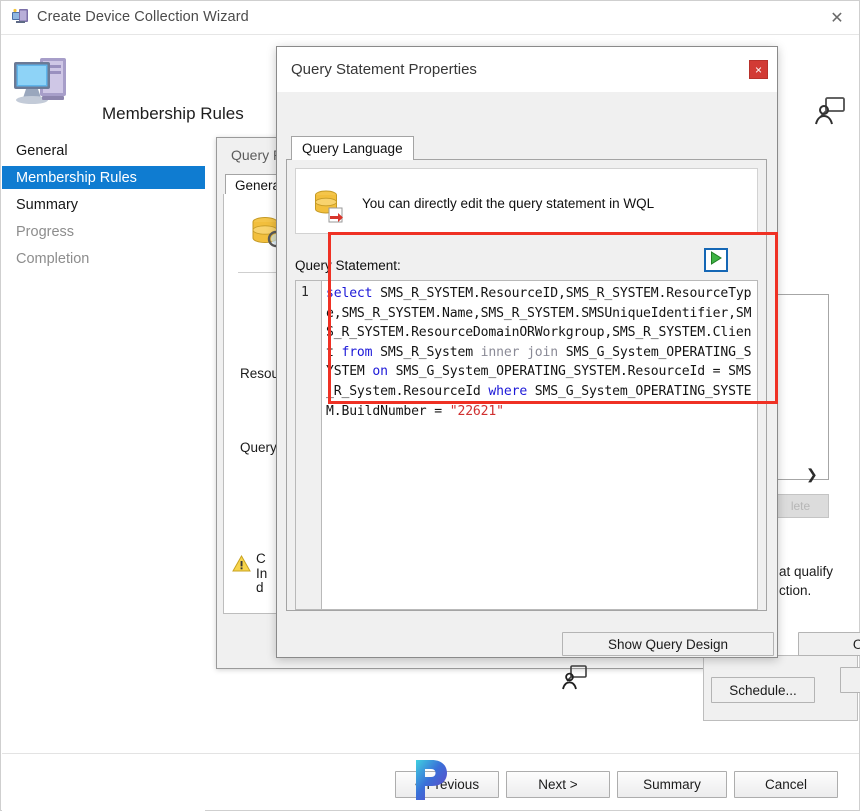 Image resolution: width=860 pixels, height=811 pixels. I want to click on cancel-button: Cancel, so click(786, 784).